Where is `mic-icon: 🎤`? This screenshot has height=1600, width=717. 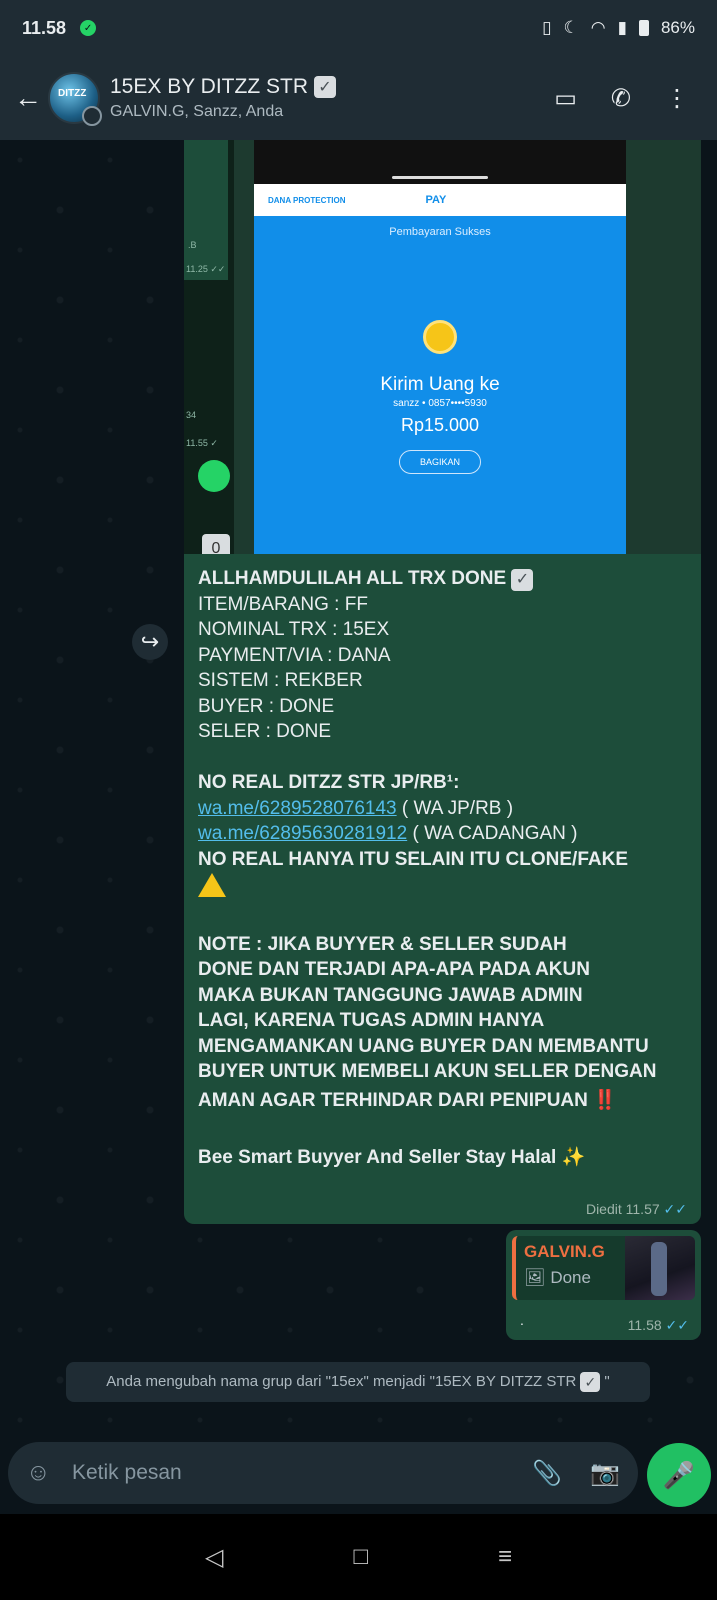
mic-icon: 🎤 is located at coordinates (679, 1474).